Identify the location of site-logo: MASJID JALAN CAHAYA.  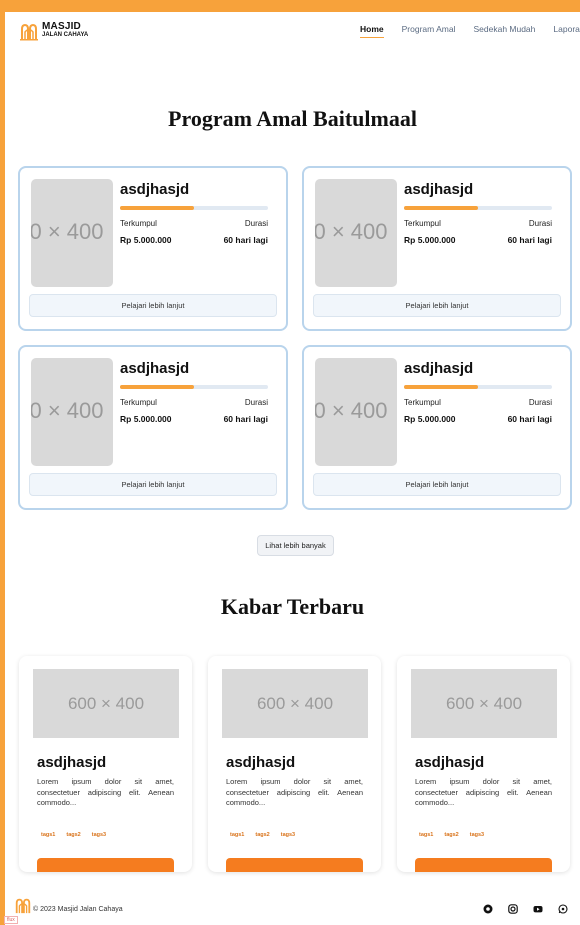
(53, 31).